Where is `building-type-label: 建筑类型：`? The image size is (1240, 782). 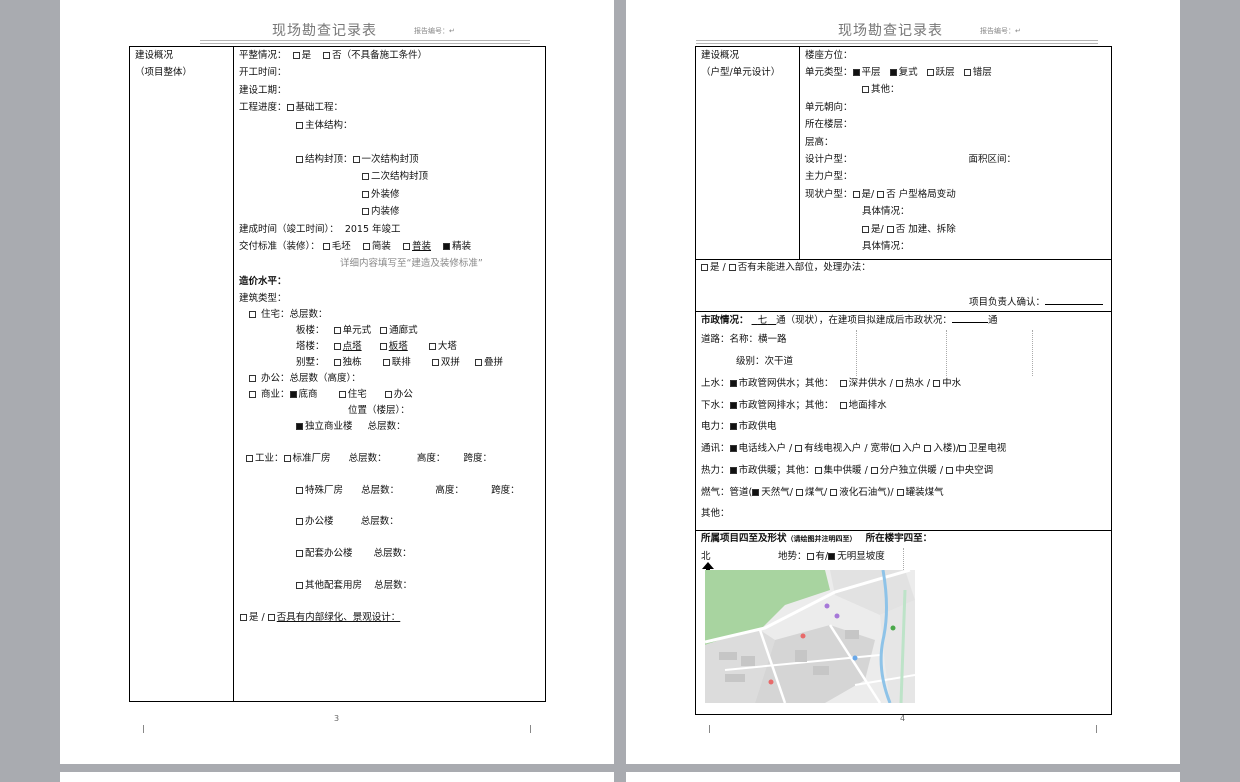 building-type-label: 建筑类型： is located at coordinates (263, 298).